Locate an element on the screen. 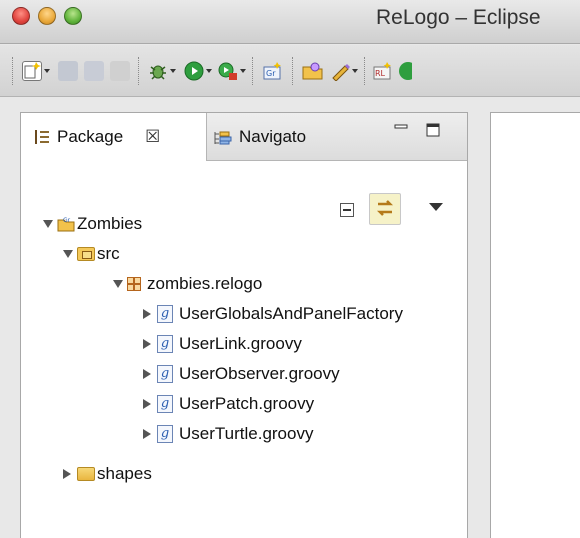 The image size is (580, 538). tree-item-src-folder: src is located at coordinates (91, 254).